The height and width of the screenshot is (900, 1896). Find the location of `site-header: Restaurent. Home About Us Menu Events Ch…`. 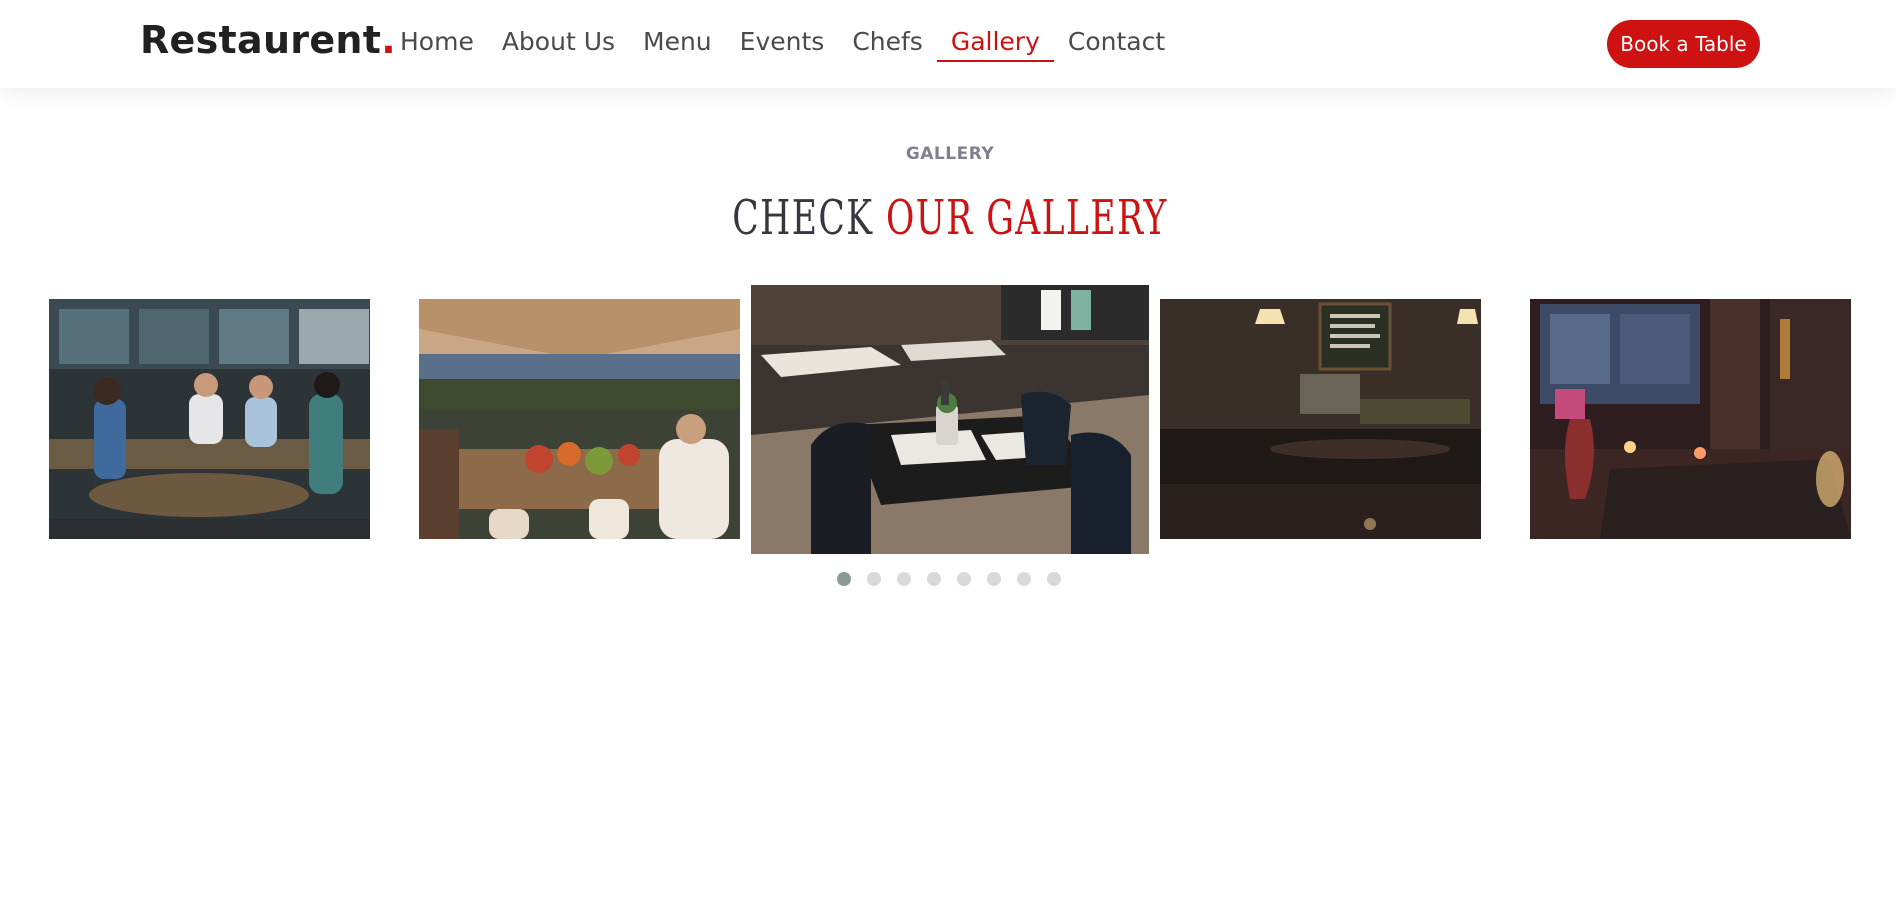

site-header: Restaurent. Home About Us Menu Events Ch… is located at coordinates (948, 44).